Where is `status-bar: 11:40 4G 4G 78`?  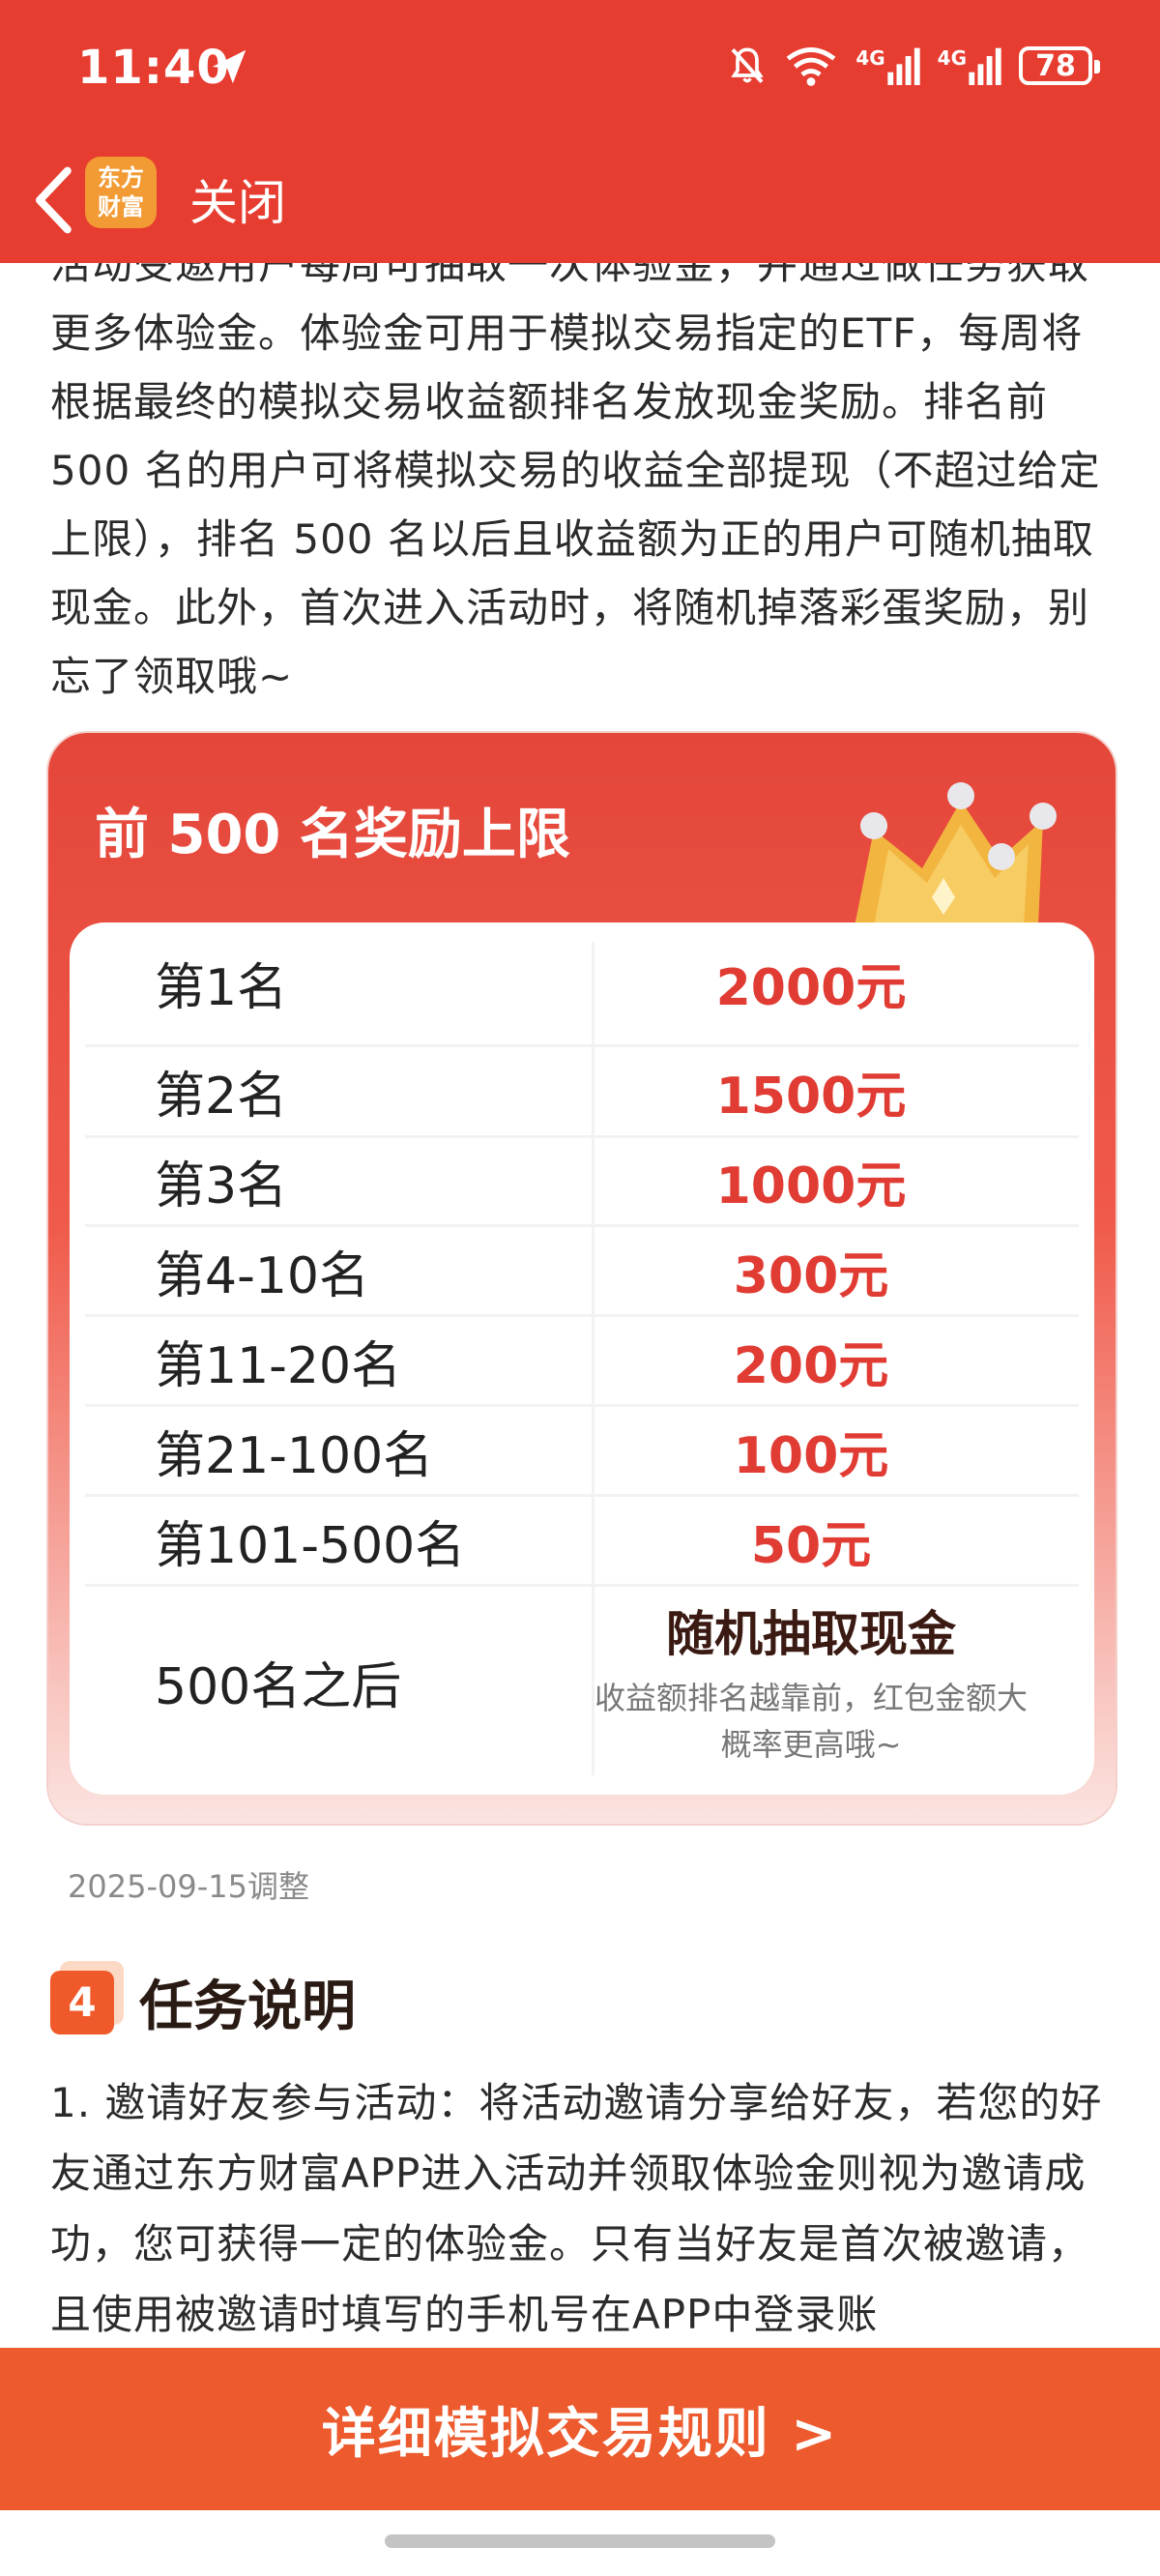
status-bar: 11:40 4G 4G 78 is located at coordinates (580, 70).